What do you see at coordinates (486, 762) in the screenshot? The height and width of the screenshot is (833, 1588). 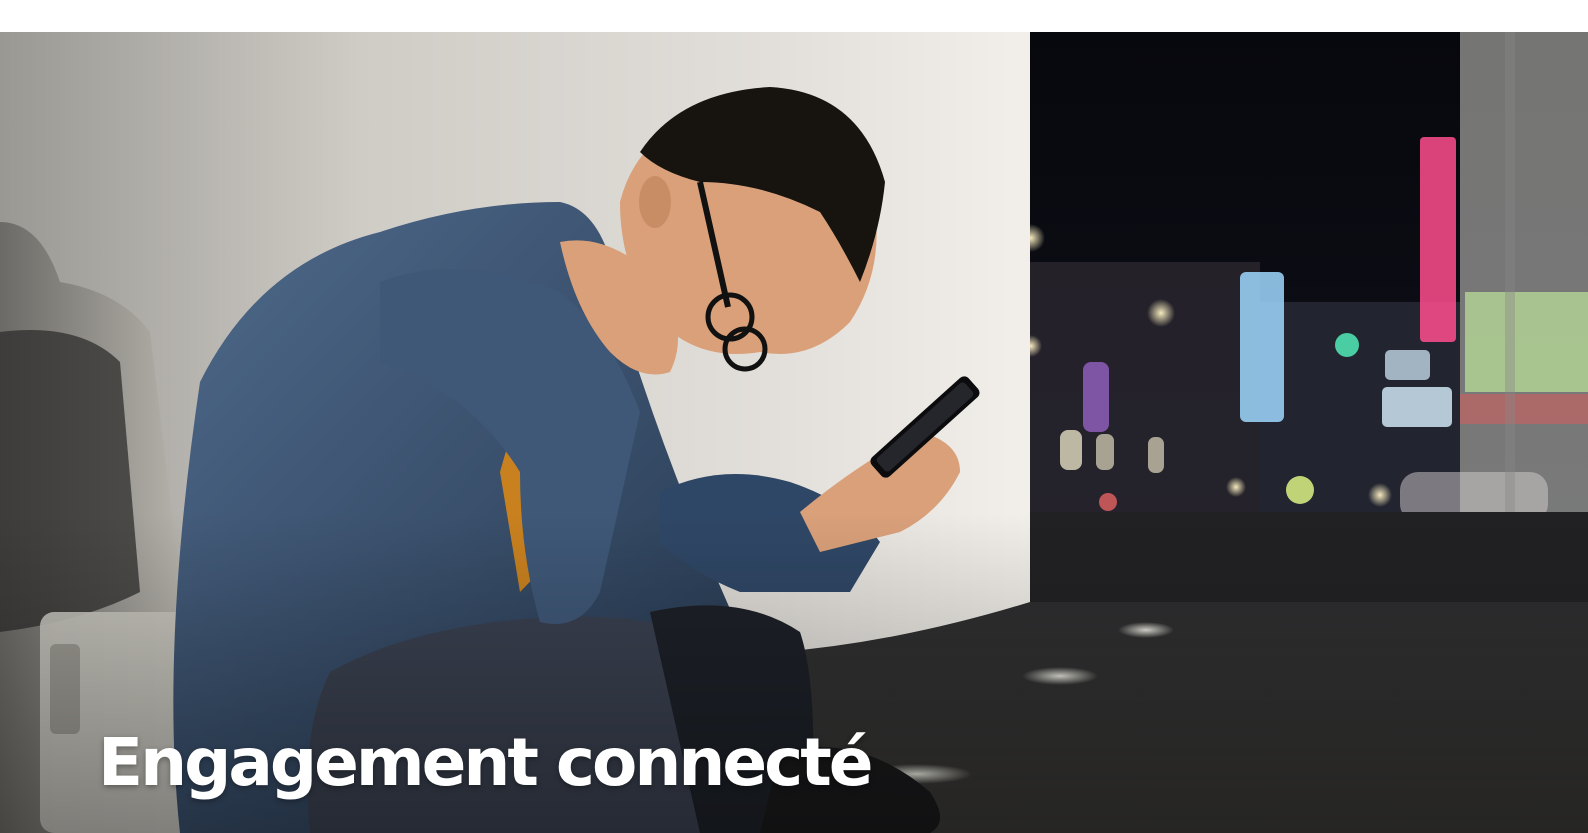 I see `hero-title: Engagement connecté` at bounding box center [486, 762].